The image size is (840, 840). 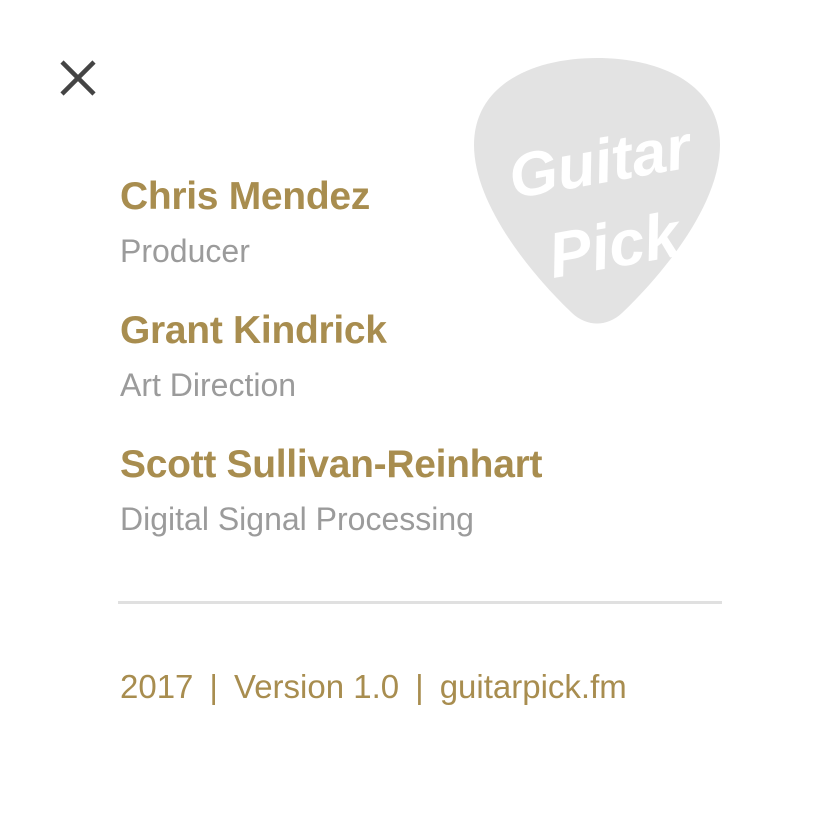 I want to click on divider, so click(x=420, y=602).